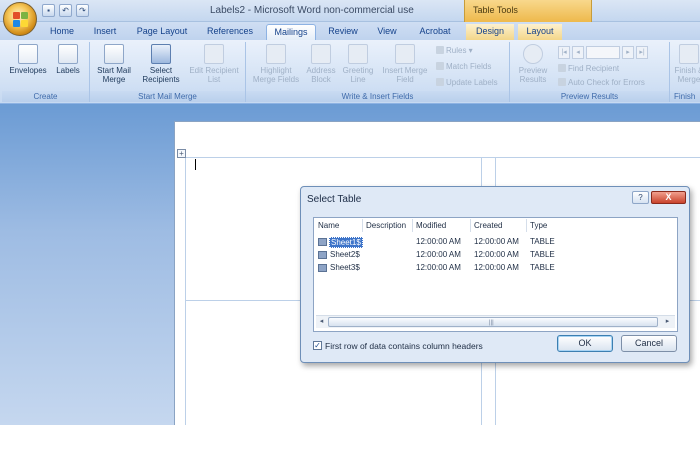  I want to click on table-row: Sheet1$ 12:00:00 AM 12:00:00 AM TABLE, so click(495, 242).